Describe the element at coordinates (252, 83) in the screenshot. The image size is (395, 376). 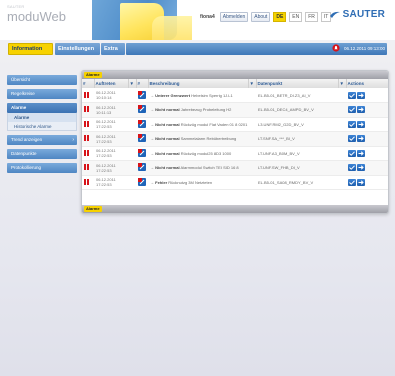
I see `col-sort-beschreibung: ▼` at that location.